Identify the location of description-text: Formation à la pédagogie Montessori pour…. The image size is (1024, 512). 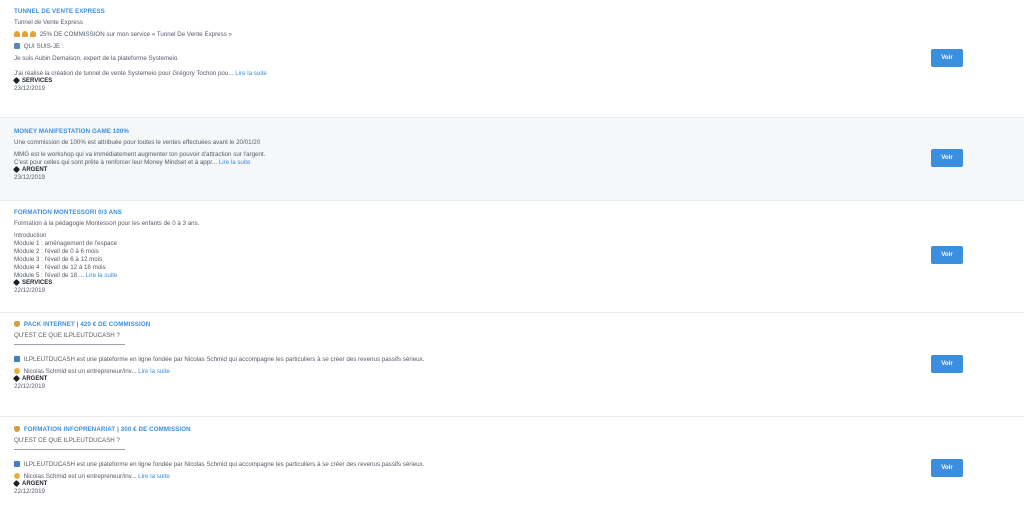
(107, 223).